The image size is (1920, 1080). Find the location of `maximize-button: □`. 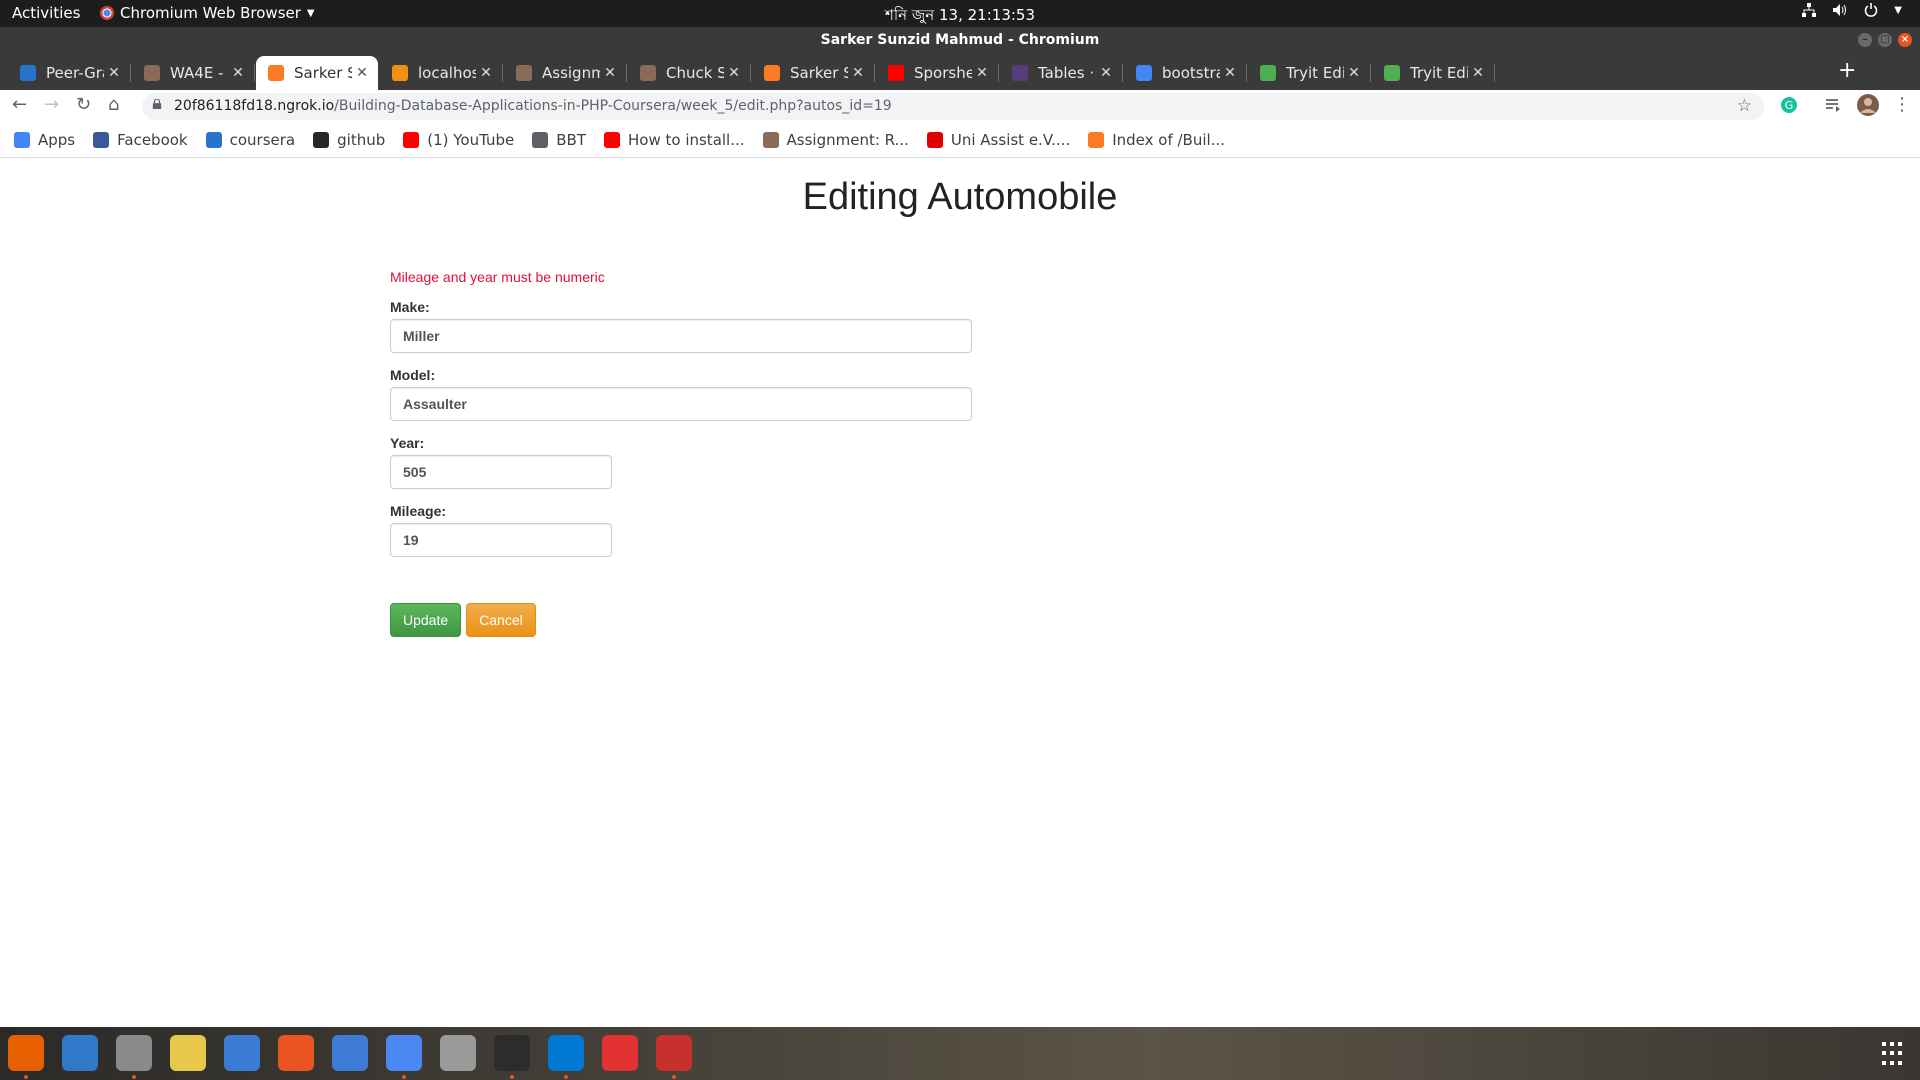

maximize-button: □ is located at coordinates (1885, 40).